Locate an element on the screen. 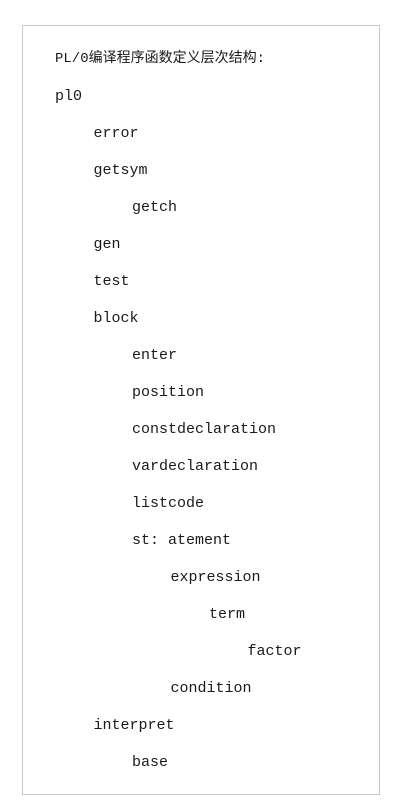 The image size is (412, 805). tree-node-st-atement: st: atement is located at coordinates (182, 540).